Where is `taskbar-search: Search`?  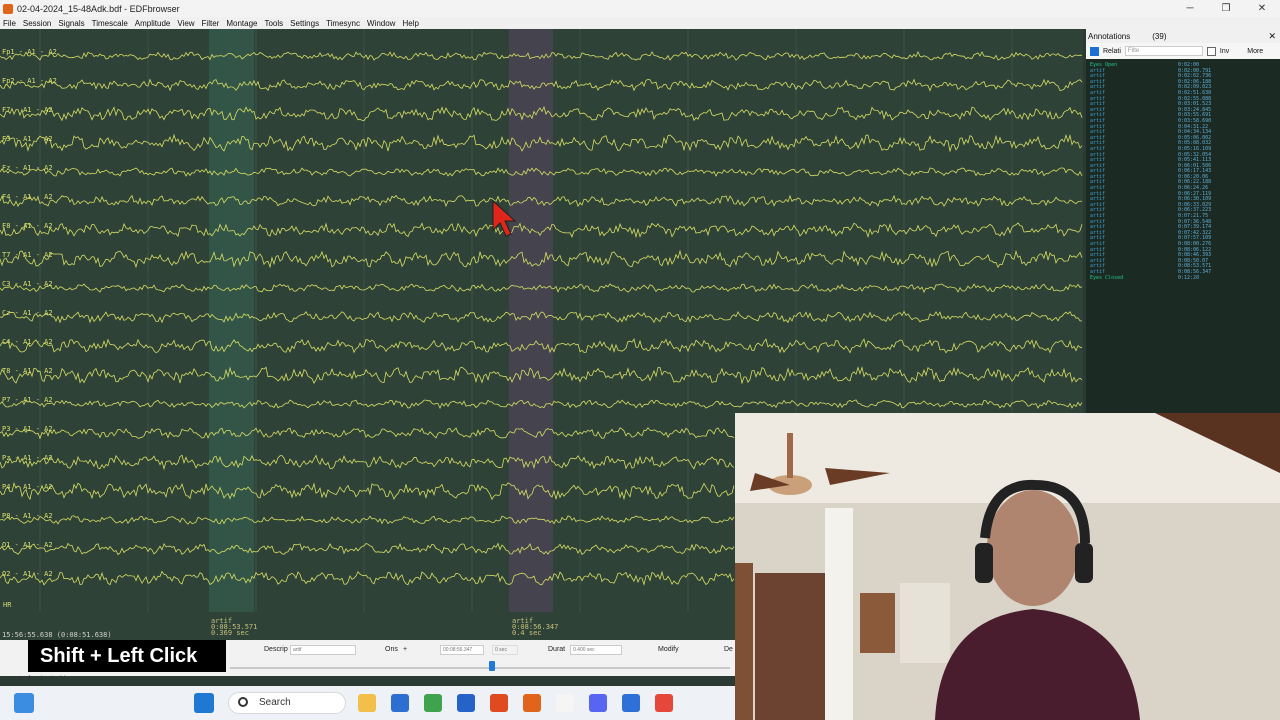 taskbar-search: Search is located at coordinates (287, 703).